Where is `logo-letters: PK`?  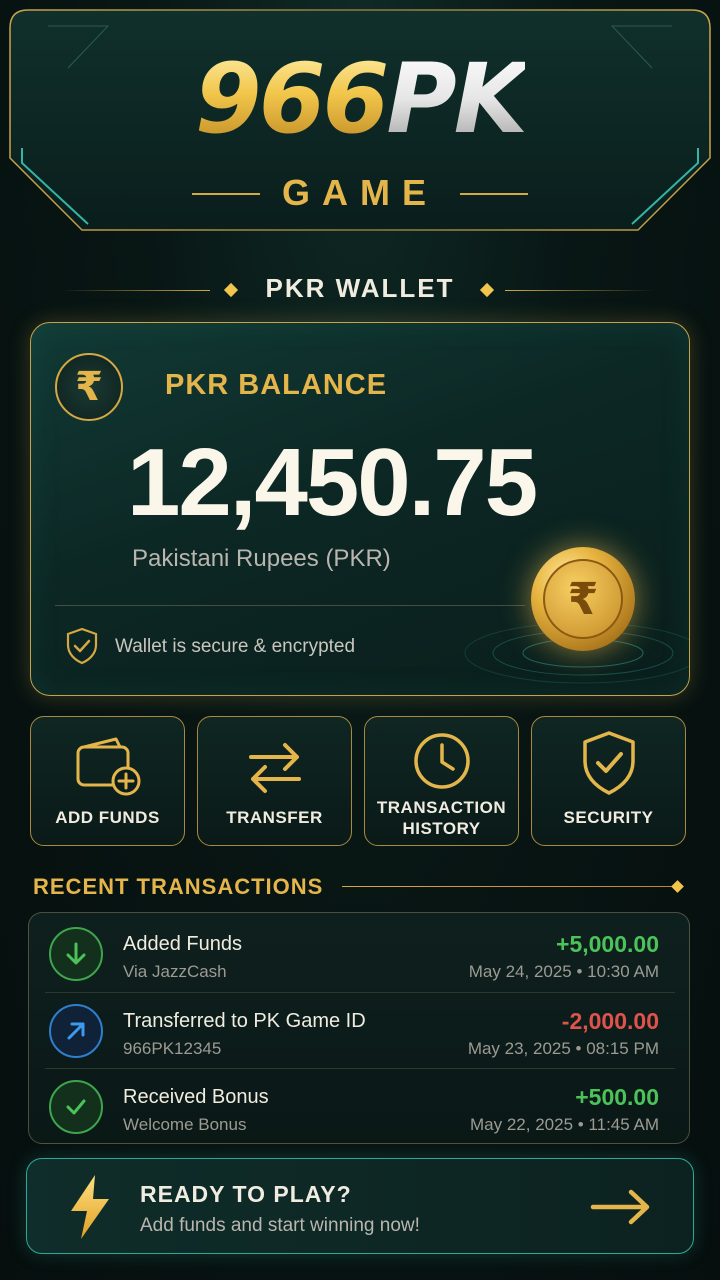
logo-letters: PK is located at coordinates (457, 99).